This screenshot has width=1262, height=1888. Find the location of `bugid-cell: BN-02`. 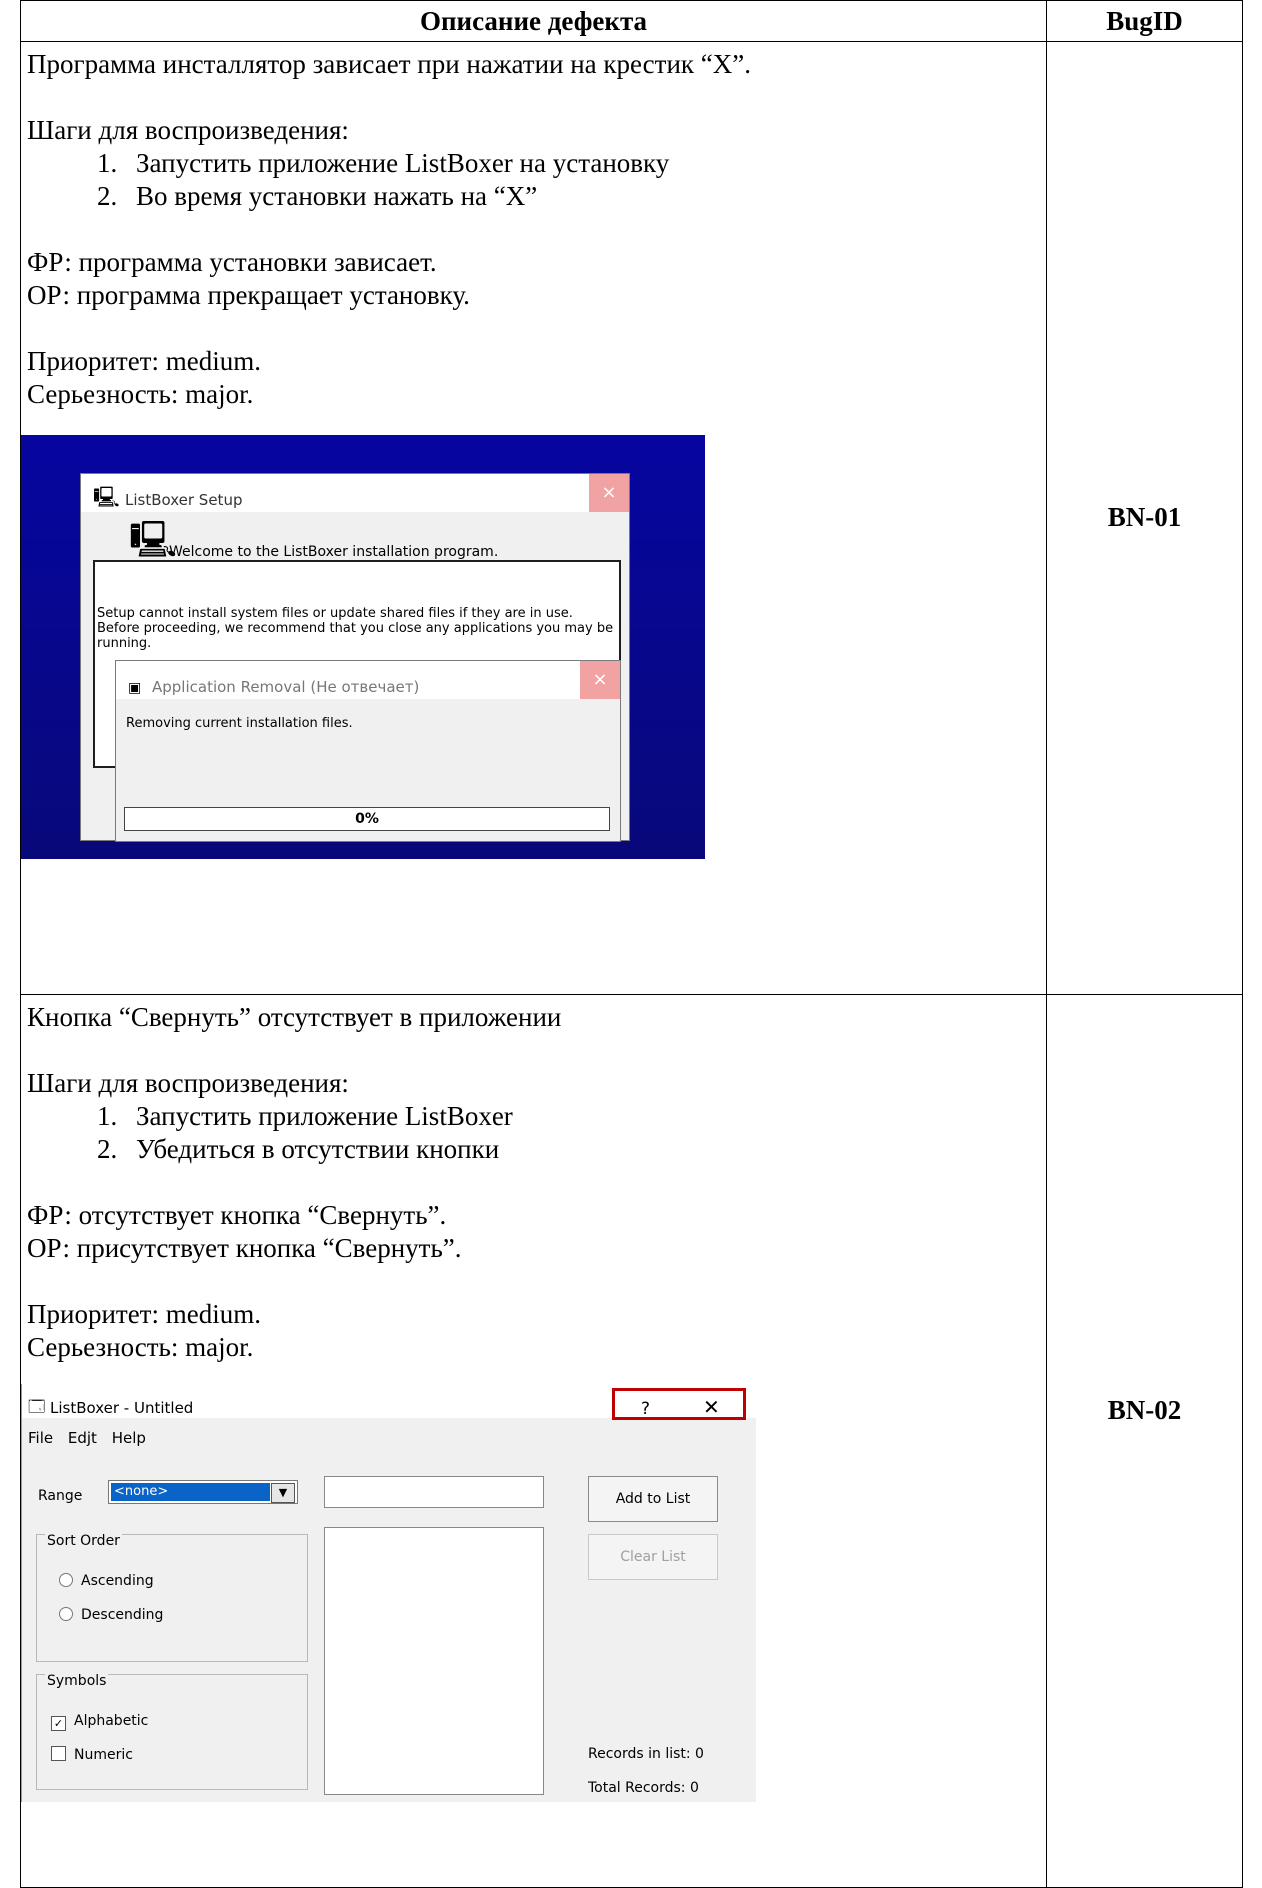

bugid-cell: BN-02 is located at coordinates (1144, 1441).